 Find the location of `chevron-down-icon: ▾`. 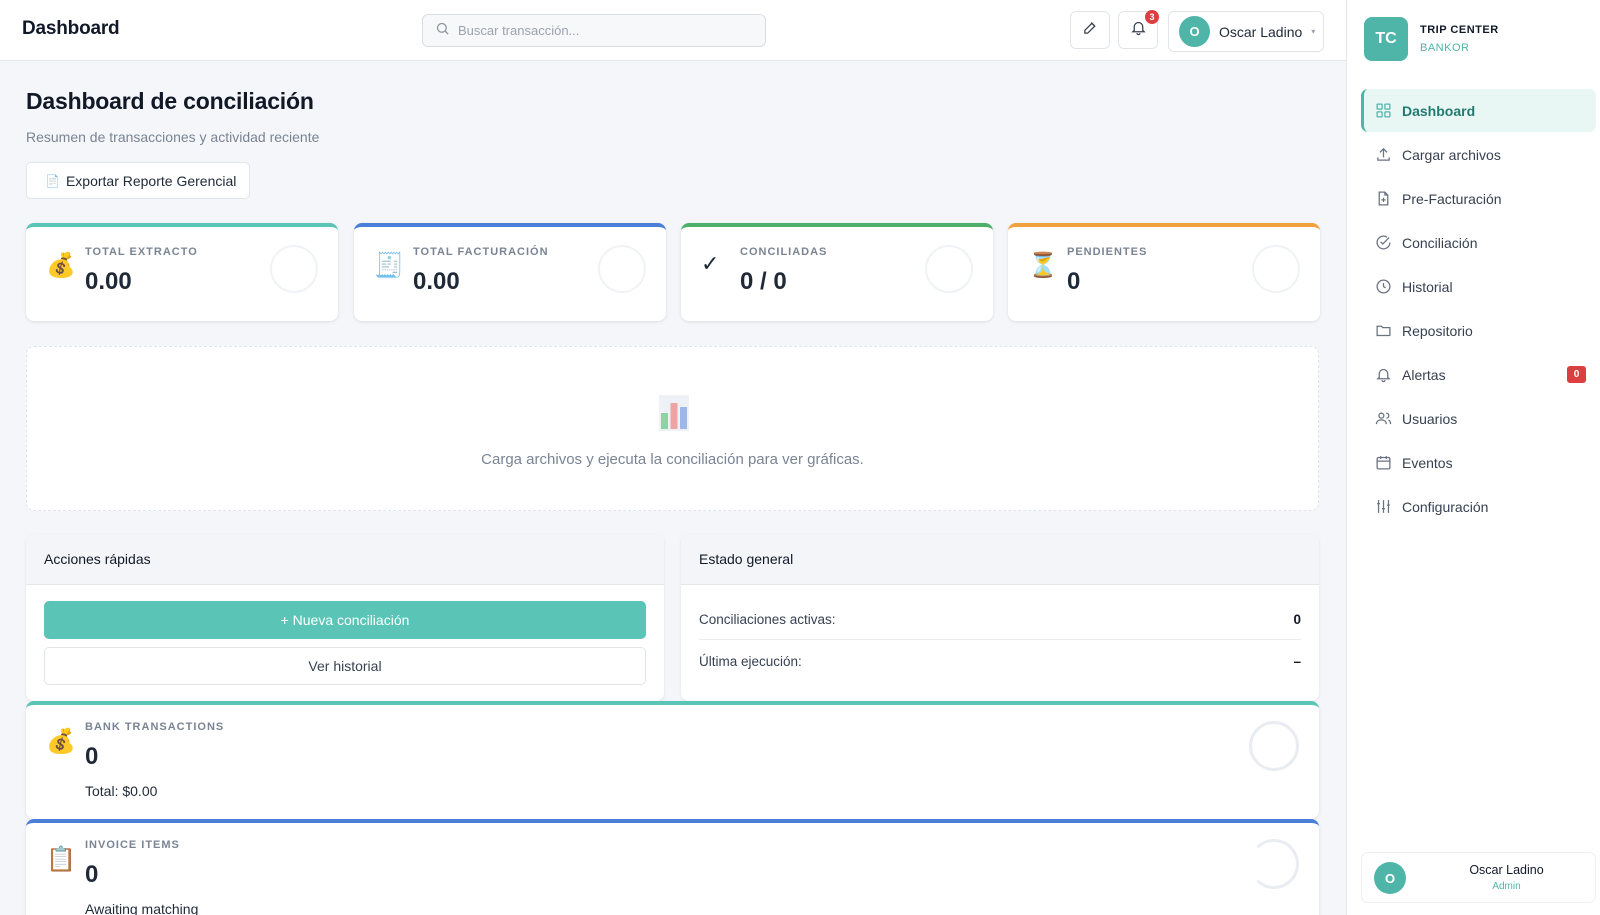

chevron-down-icon: ▾ is located at coordinates (1313, 31).